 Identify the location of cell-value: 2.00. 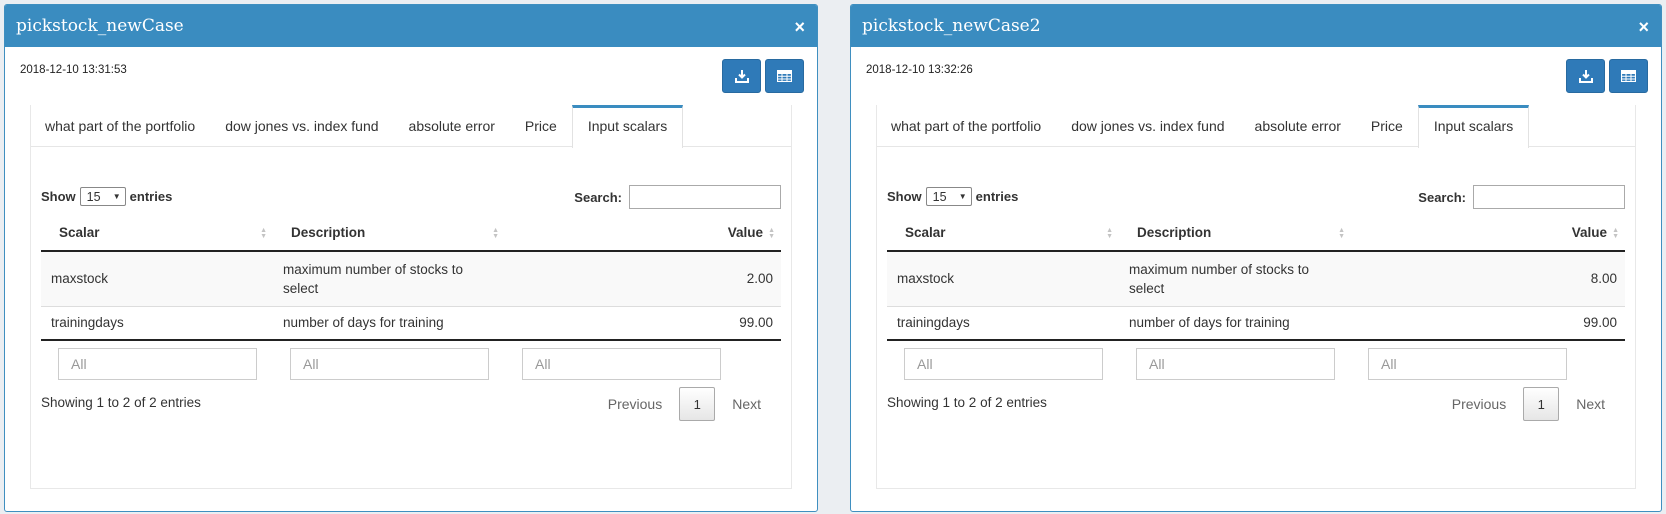
(643, 279).